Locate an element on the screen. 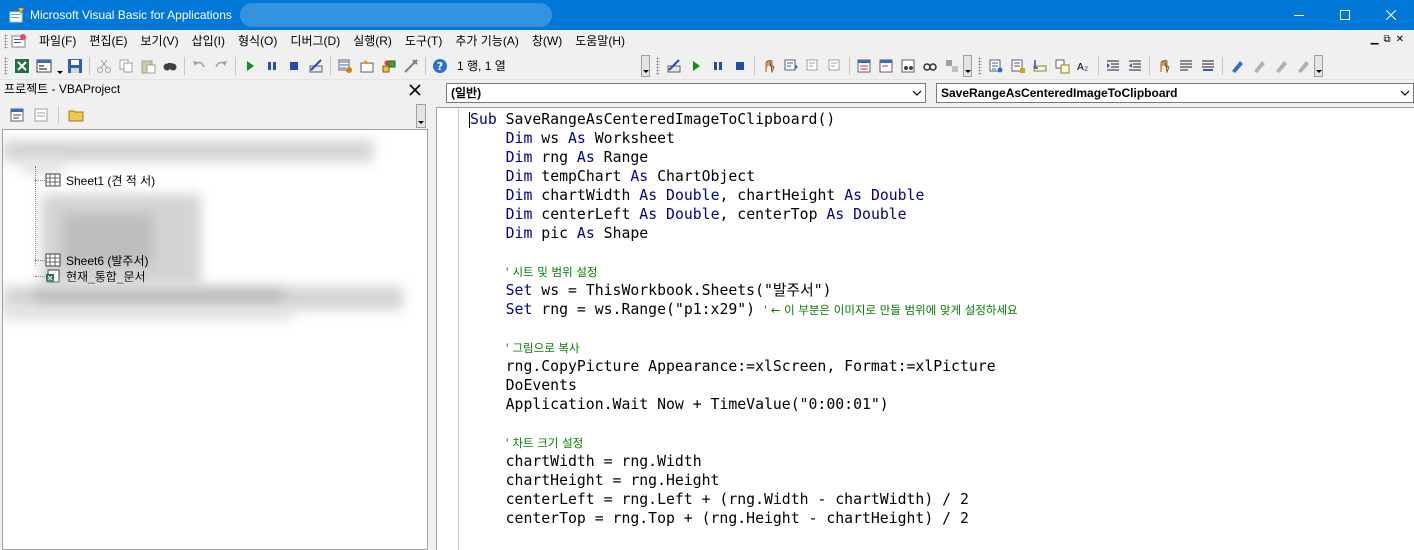 Image resolution: width=1414 pixels, height=550 pixels. view-code-icon is located at coordinates (17, 115).